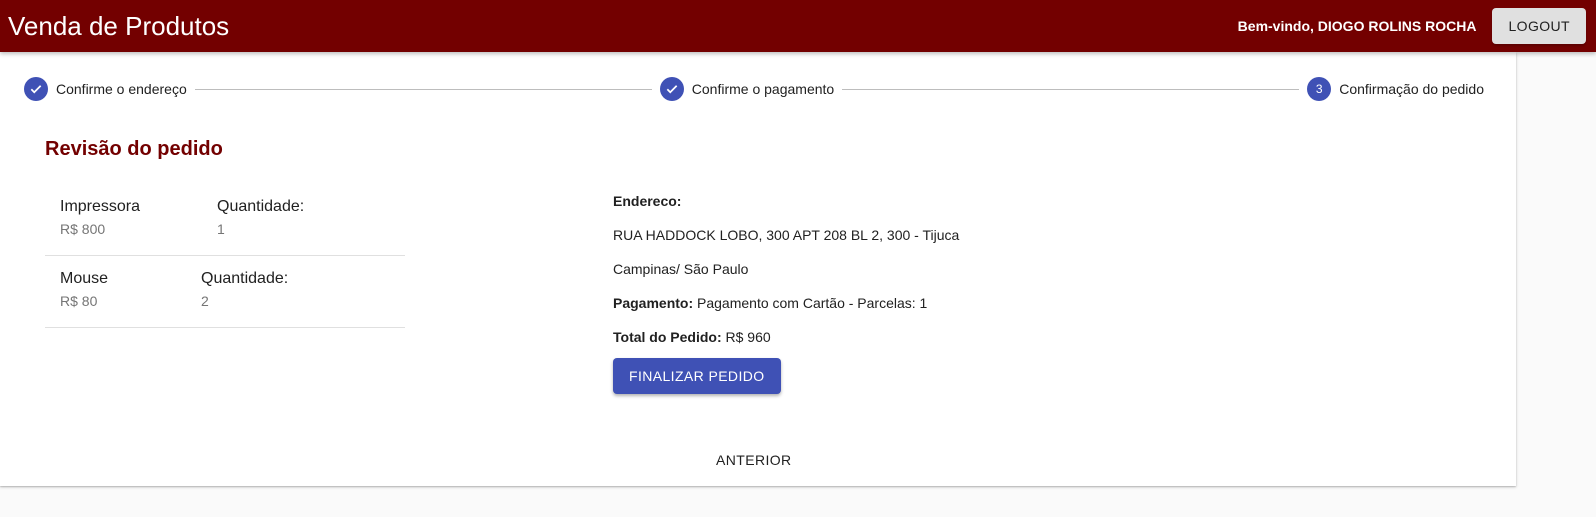 The height and width of the screenshot is (517, 1596). What do you see at coordinates (681, 269) in the screenshot?
I see `address-line-2: Campinas/ São Paulo` at bounding box center [681, 269].